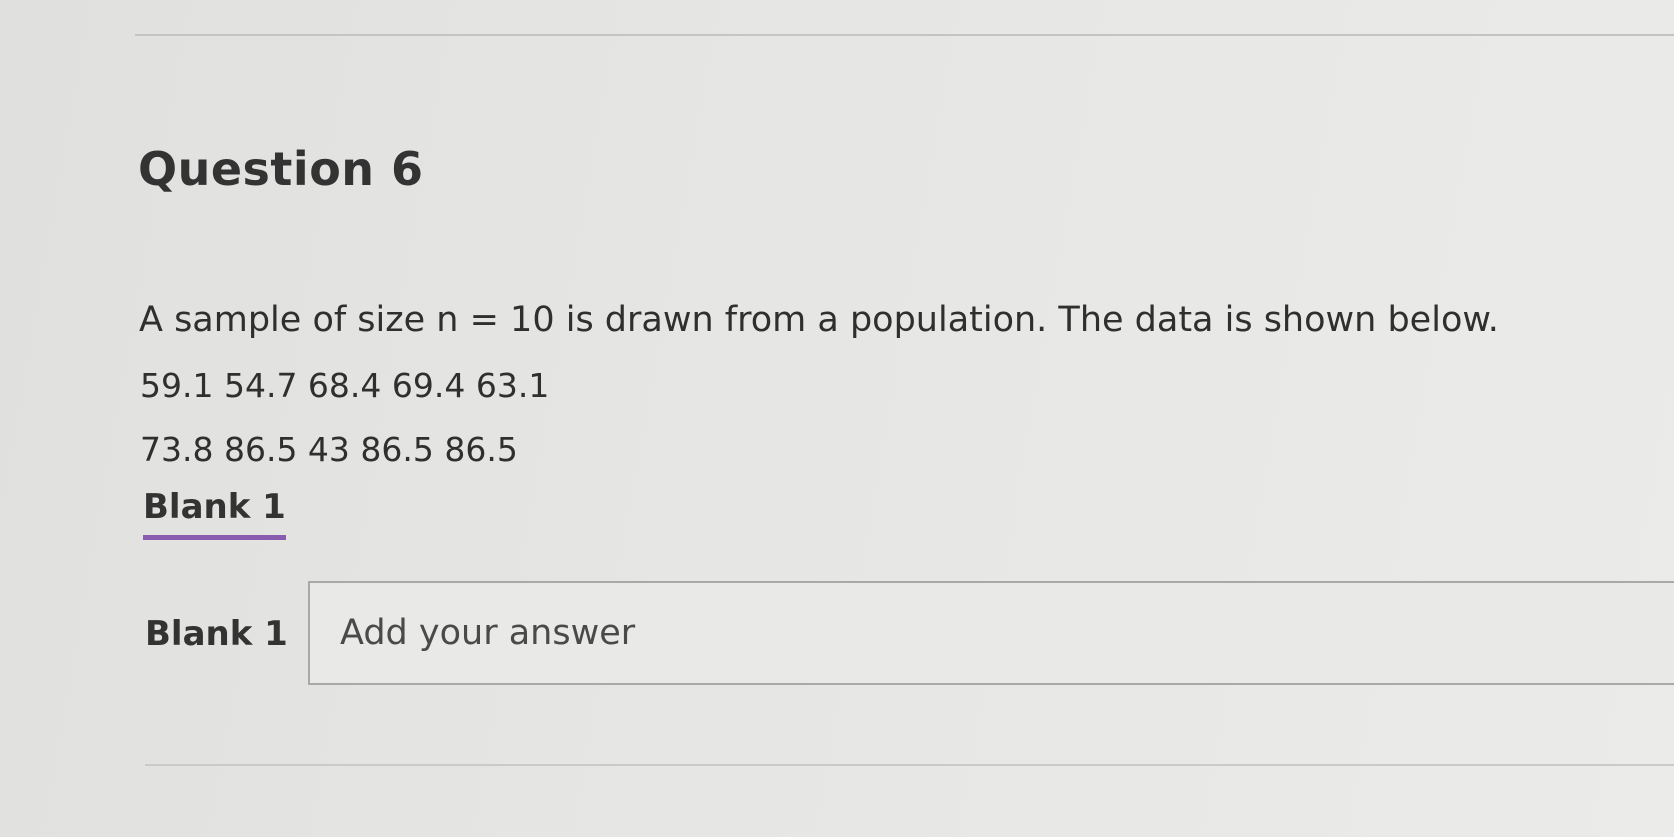 The height and width of the screenshot is (837, 1674). What do you see at coordinates (214, 513) in the screenshot?
I see `blank-heading: Blank 1` at bounding box center [214, 513].